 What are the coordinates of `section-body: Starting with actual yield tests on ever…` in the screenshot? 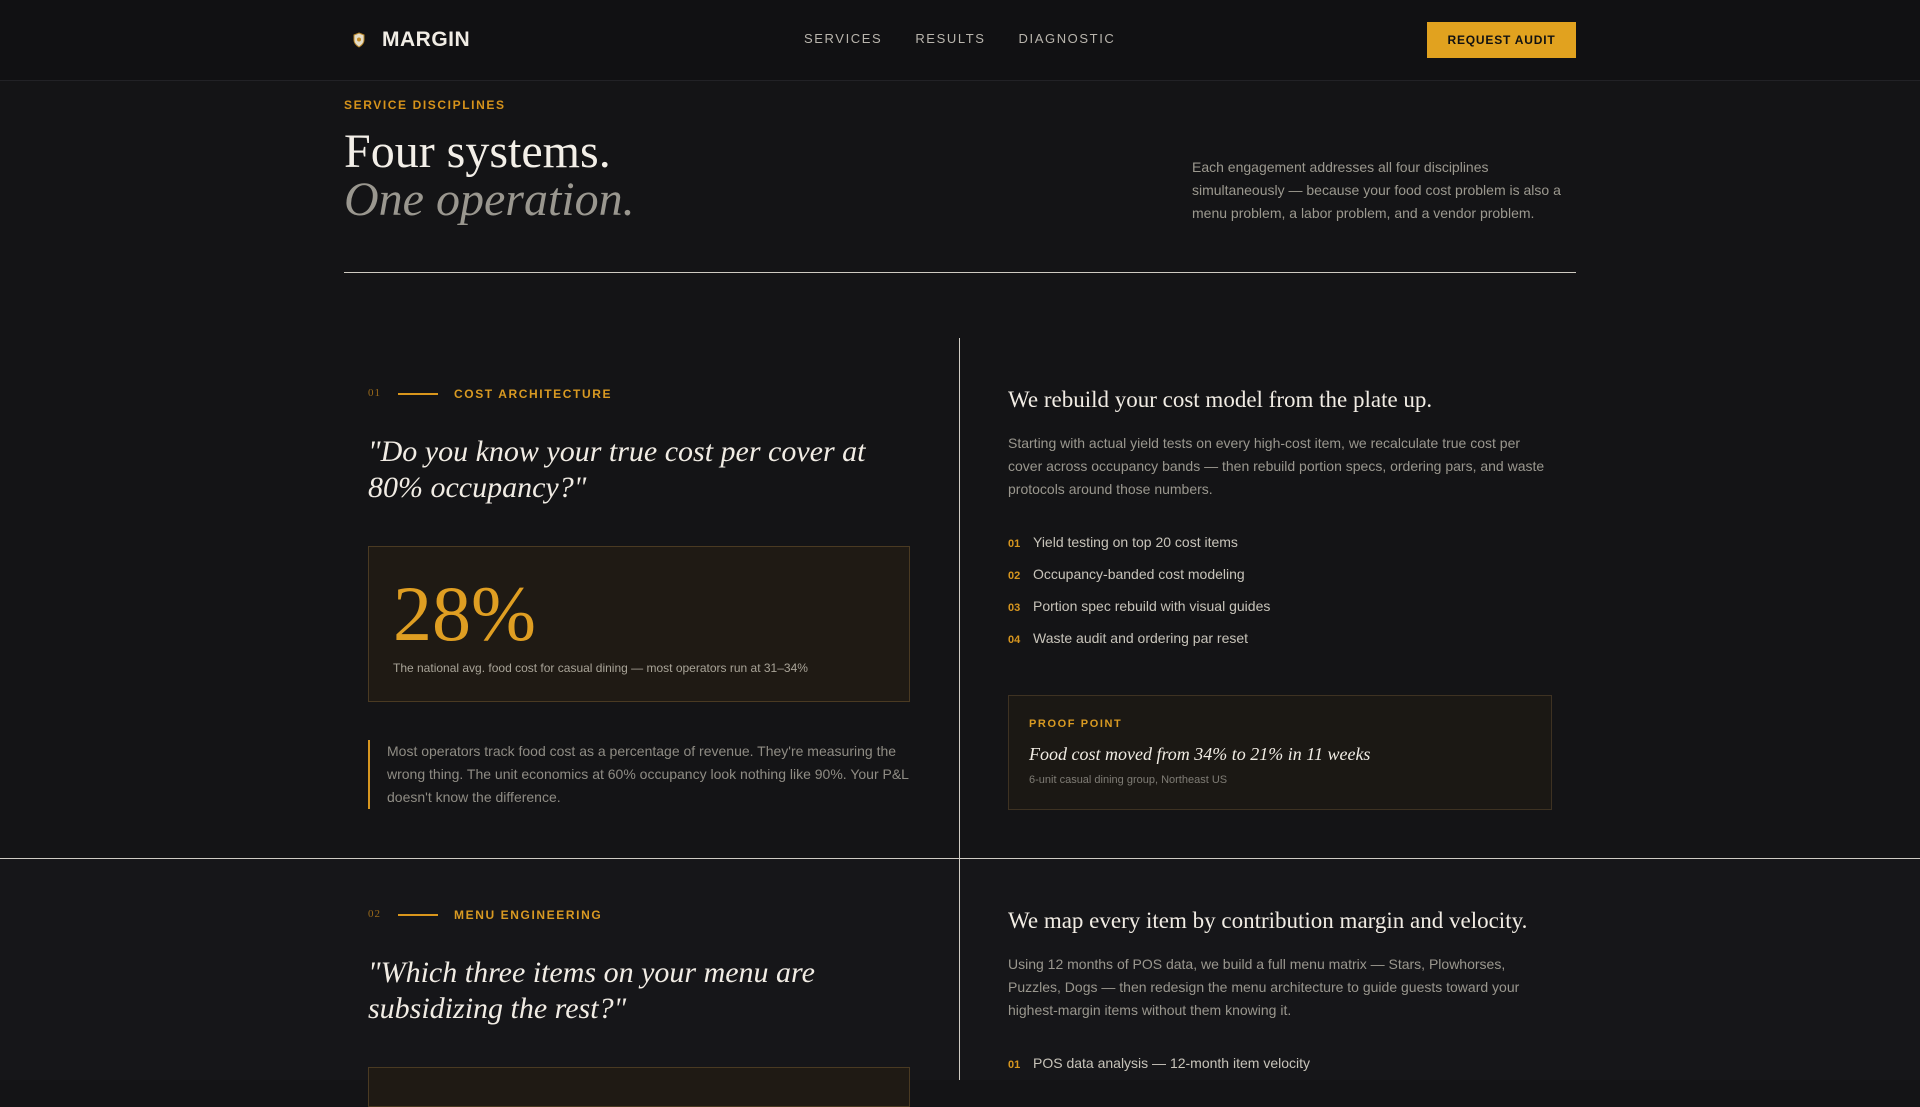 It's located at (1276, 466).